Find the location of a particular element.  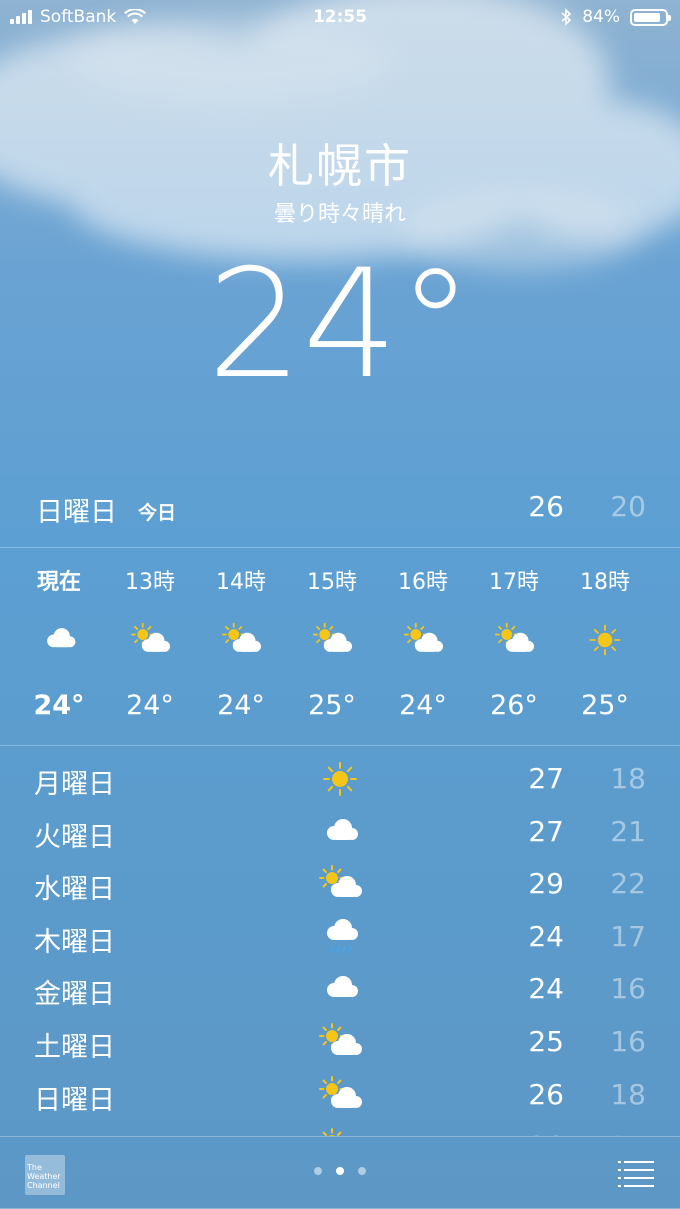

today-high: 26 is located at coordinates (546, 506).